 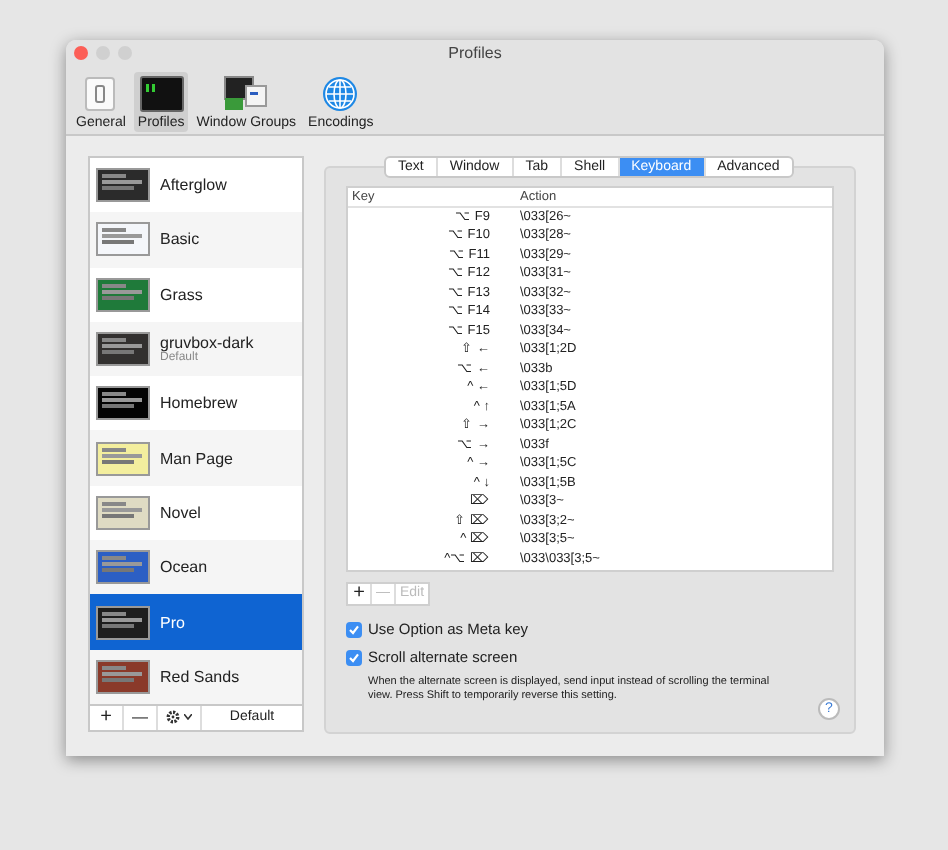 I want to click on profile-item: Basic, so click(x=196, y=240).